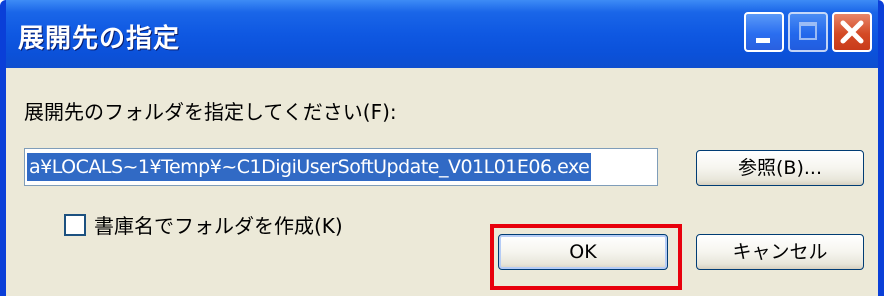  What do you see at coordinates (780, 252) in the screenshot?
I see `cancel-button: キャンセル` at bounding box center [780, 252].